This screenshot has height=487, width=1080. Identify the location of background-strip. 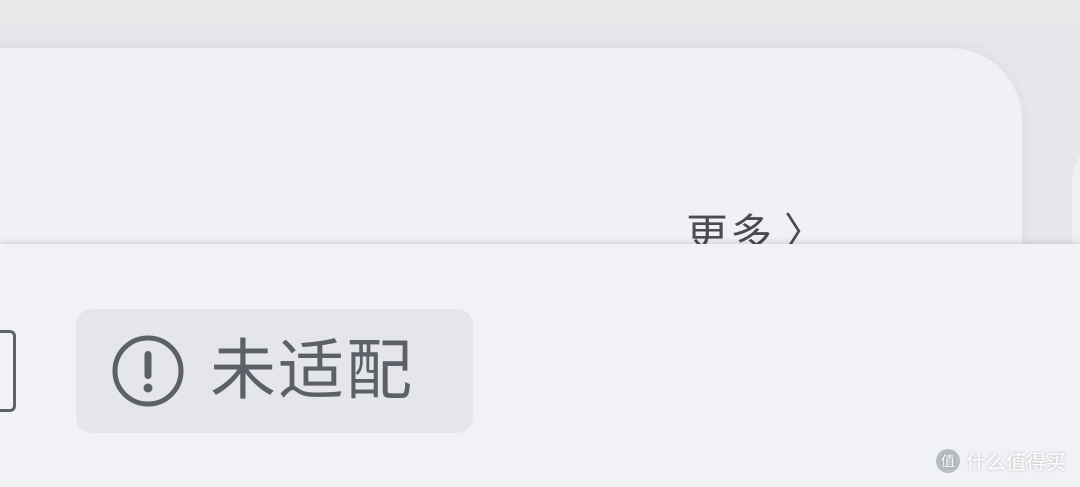
(540, 24).